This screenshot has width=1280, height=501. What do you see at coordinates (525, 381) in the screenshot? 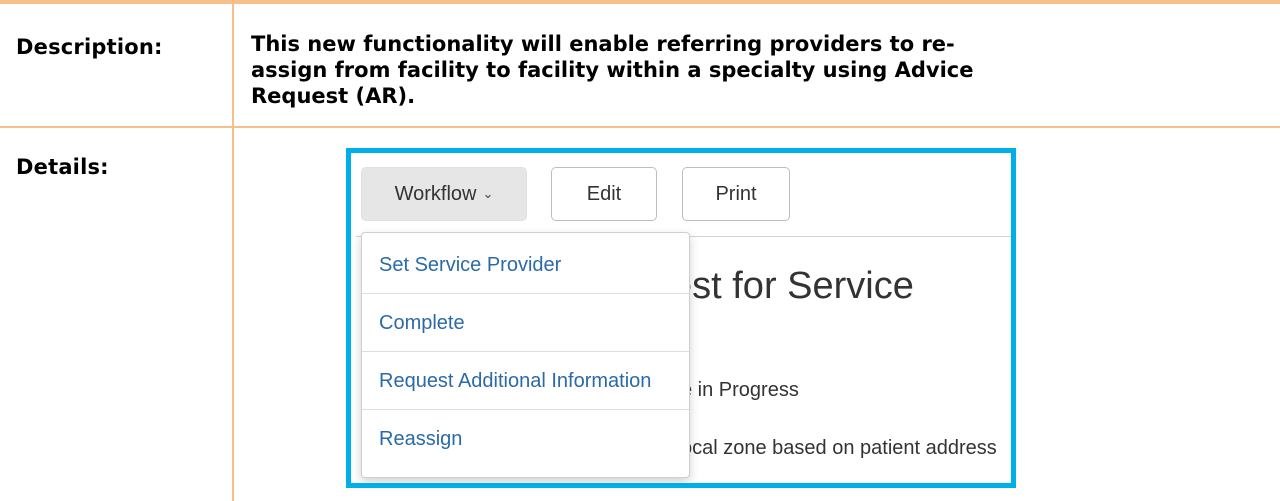
I see `menu-item-request-additional-information: Request Additional Information` at bounding box center [525, 381].